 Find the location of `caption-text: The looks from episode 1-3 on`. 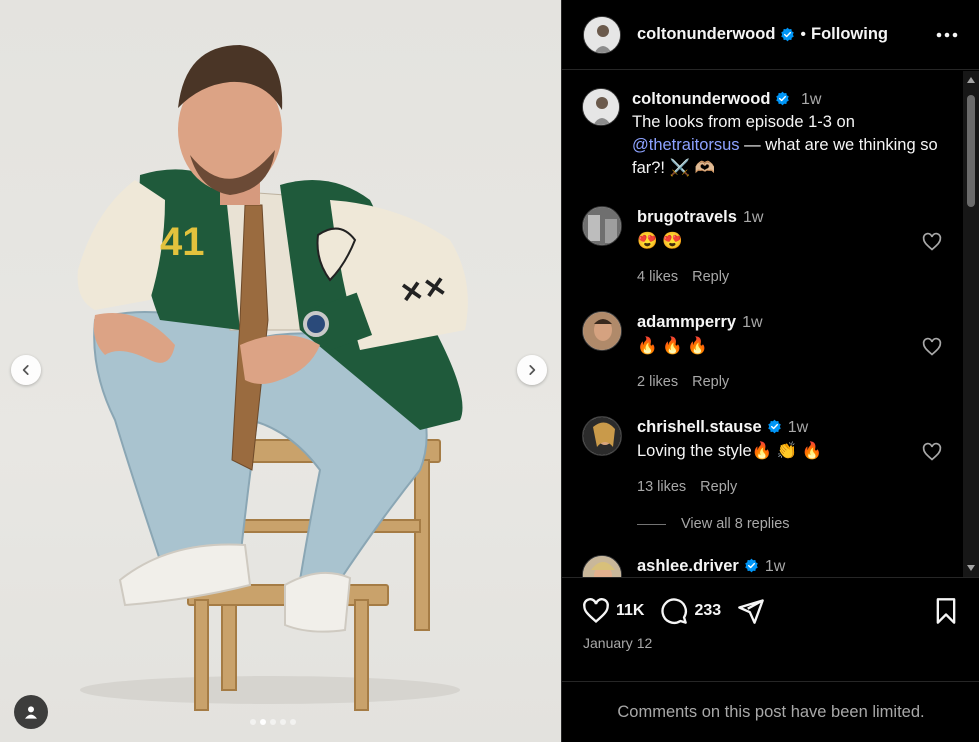

caption-text: The looks from episode 1-3 on is located at coordinates (743, 122).